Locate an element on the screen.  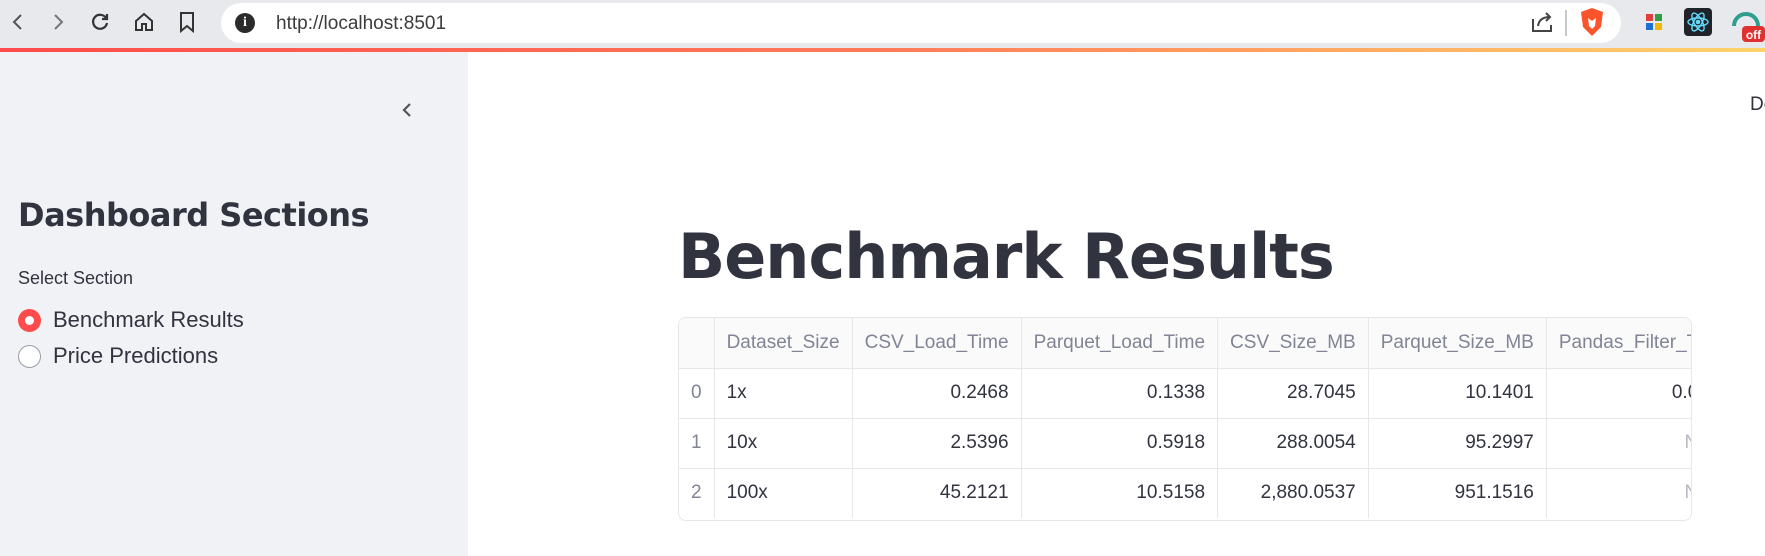
table-cell: 28.7045 is located at coordinates (1293, 393).